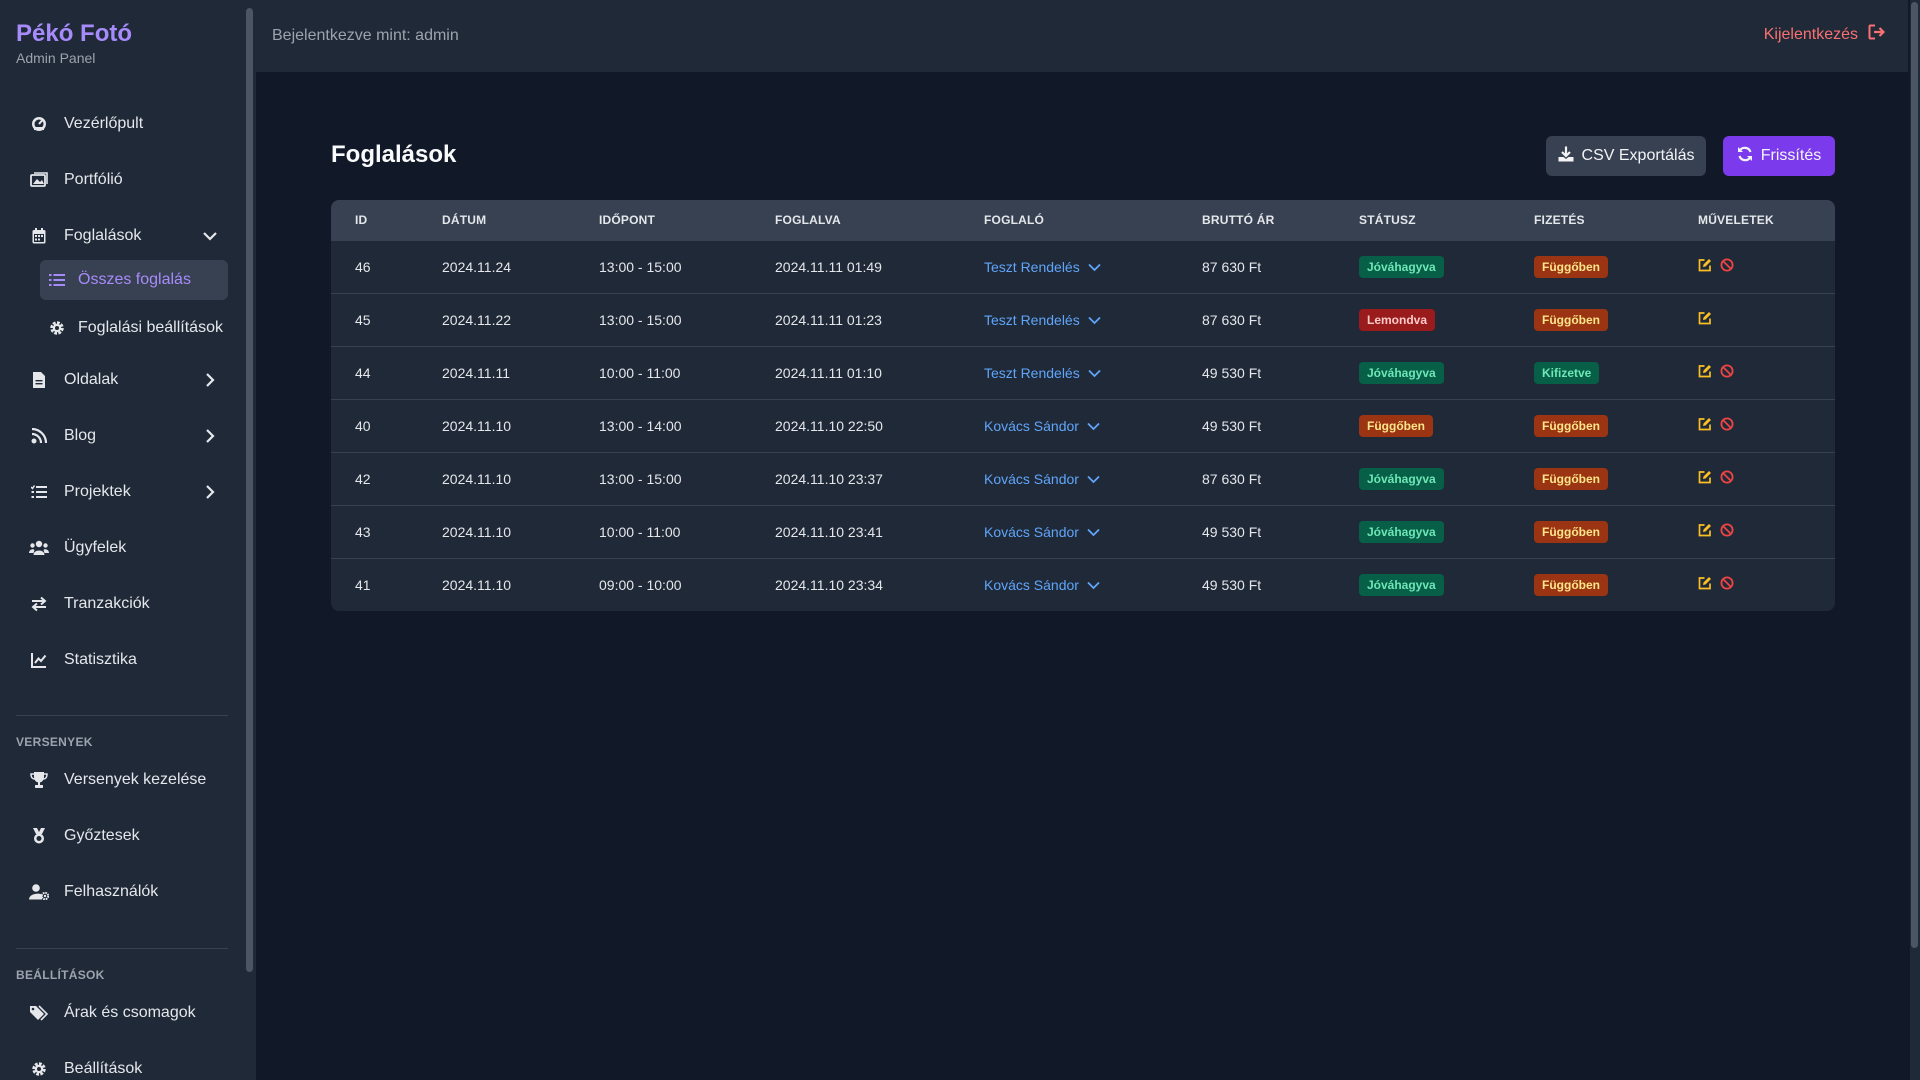  Describe the element at coordinates (122, 892) in the screenshot. I see `sidebar-item-users: Felhasználók` at that location.